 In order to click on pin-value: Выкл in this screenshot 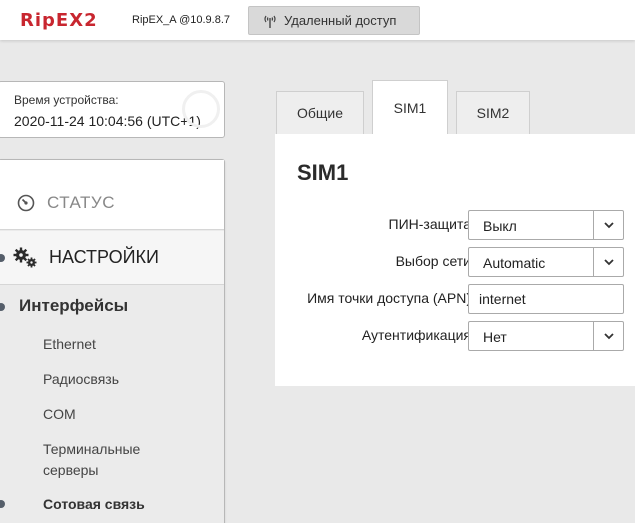, I will do `click(500, 226)`.